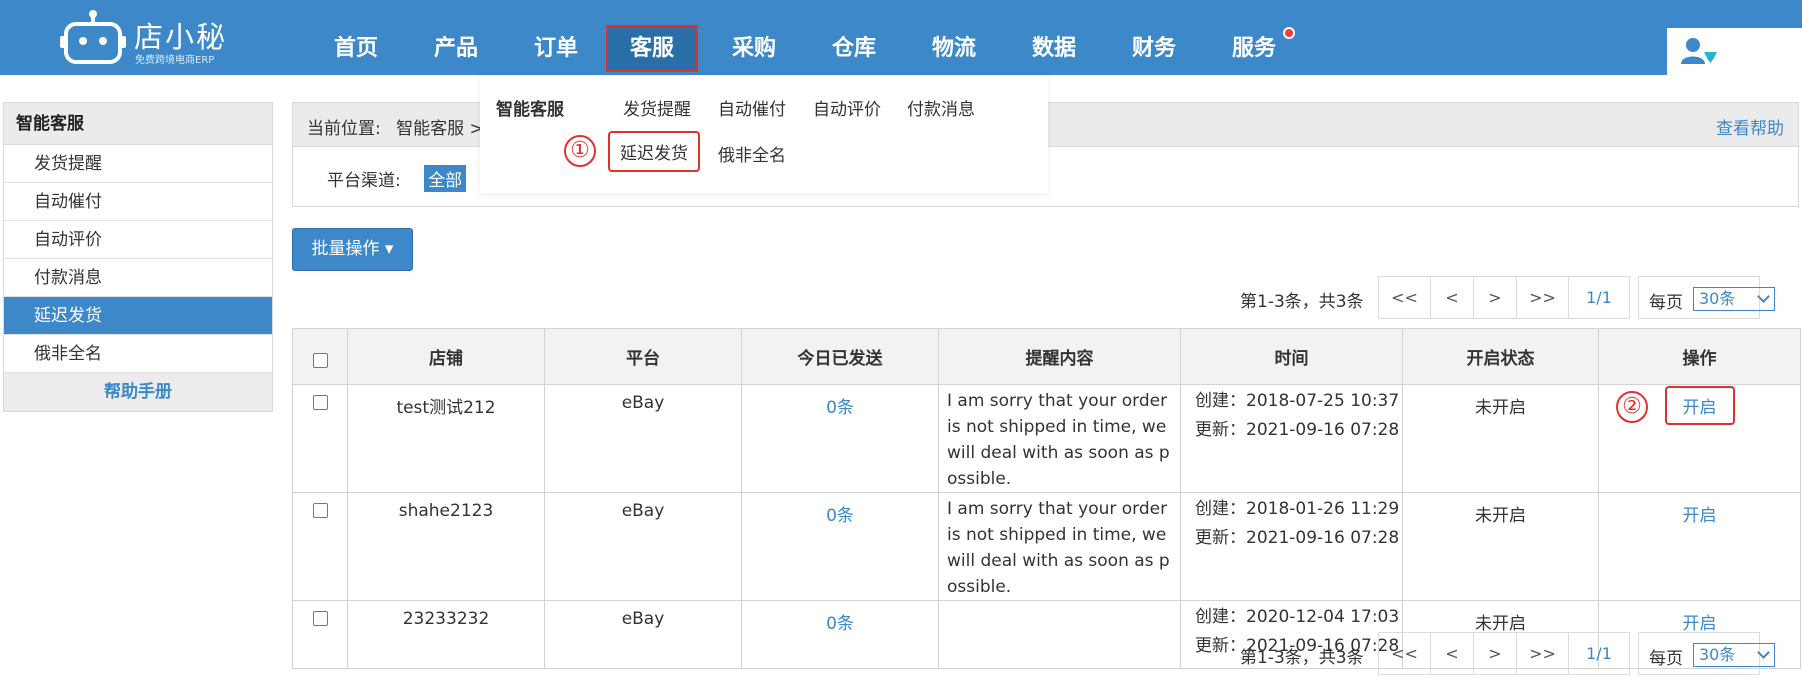  Describe the element at coordinates (954, 48) in the screenshot. I see `nav-item-logistics: 物流` at that location.